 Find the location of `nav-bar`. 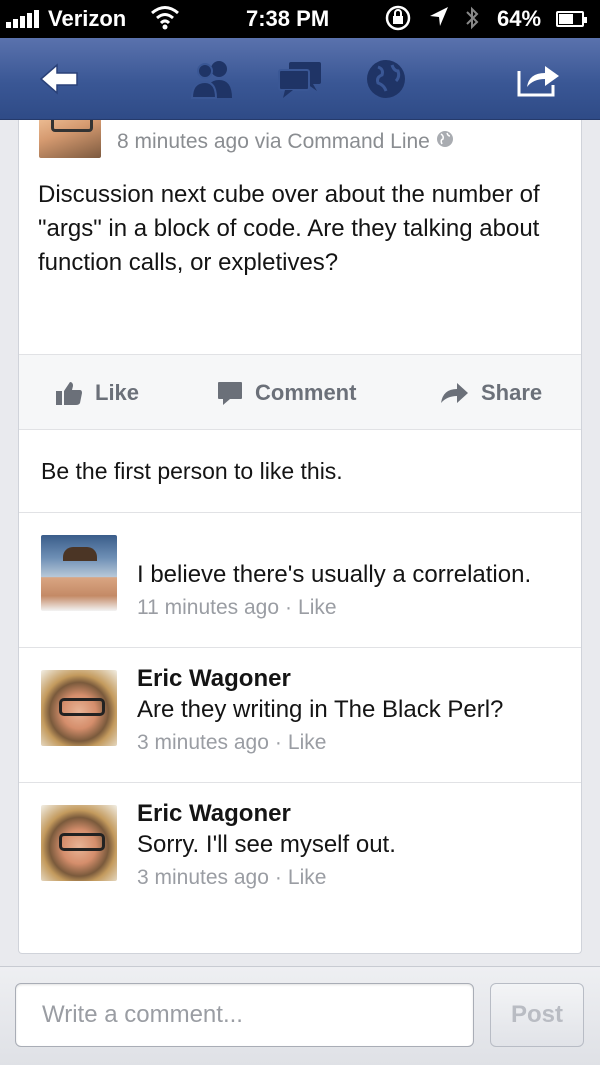

nav-bar is located at coordinates (300, 79).